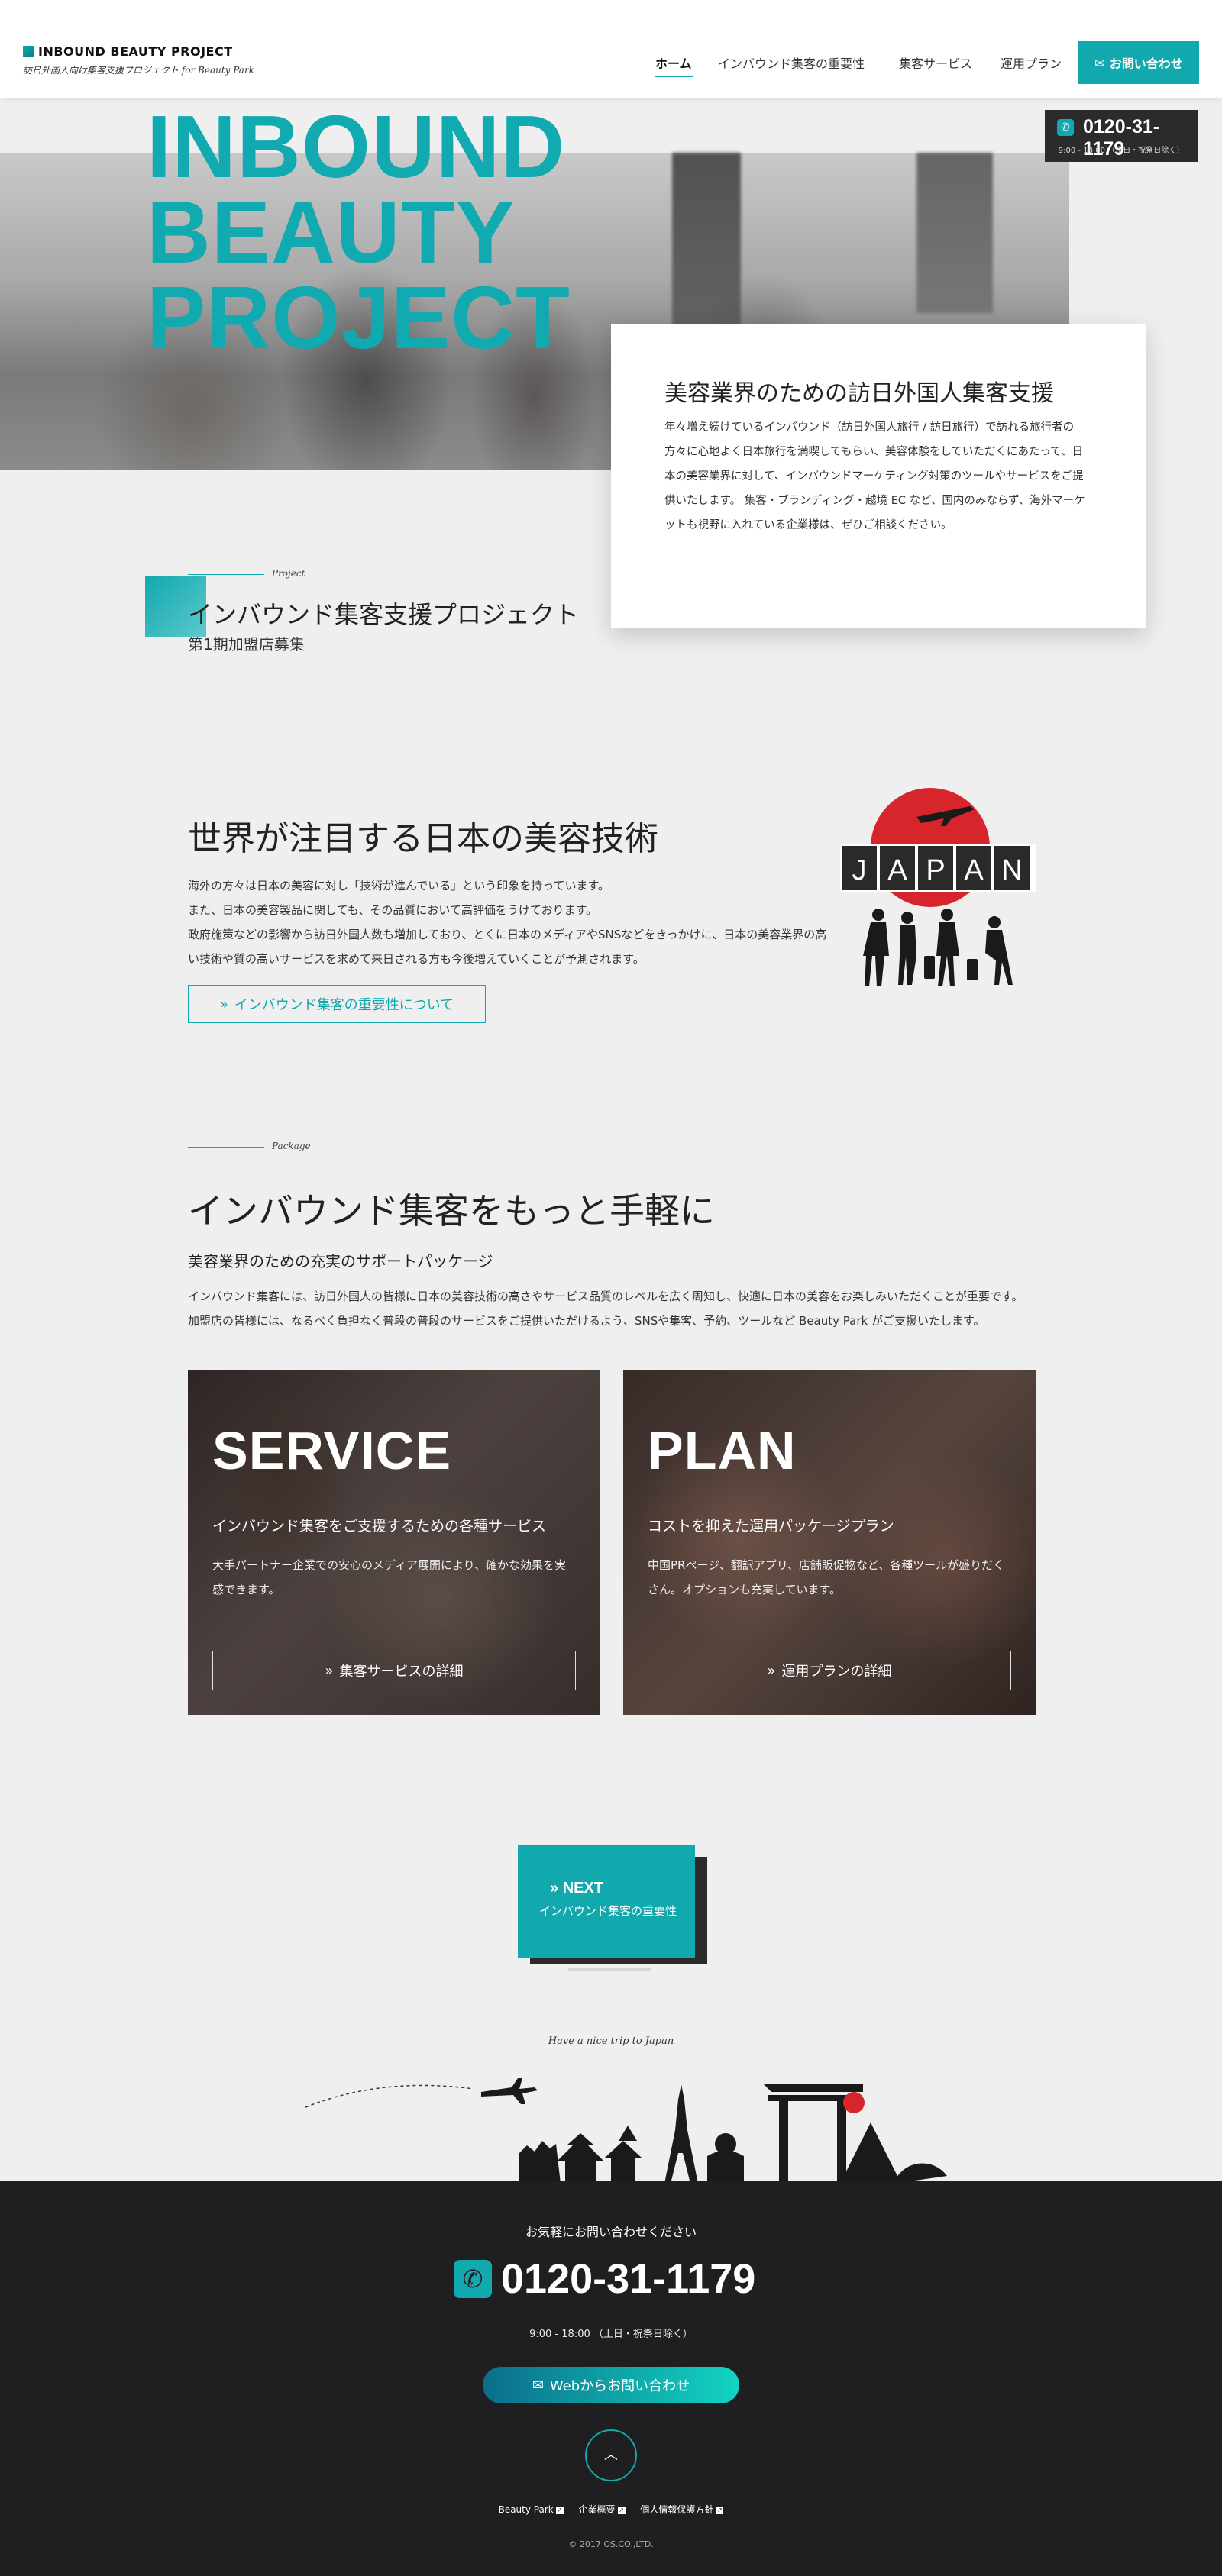 The image size is (1222, 2576). Describe the element at coordinates (611, 2334) in the screenshot. I see `footer-hours: 9:00 - 18:00 （土日・祝祭日除く）` at that location.